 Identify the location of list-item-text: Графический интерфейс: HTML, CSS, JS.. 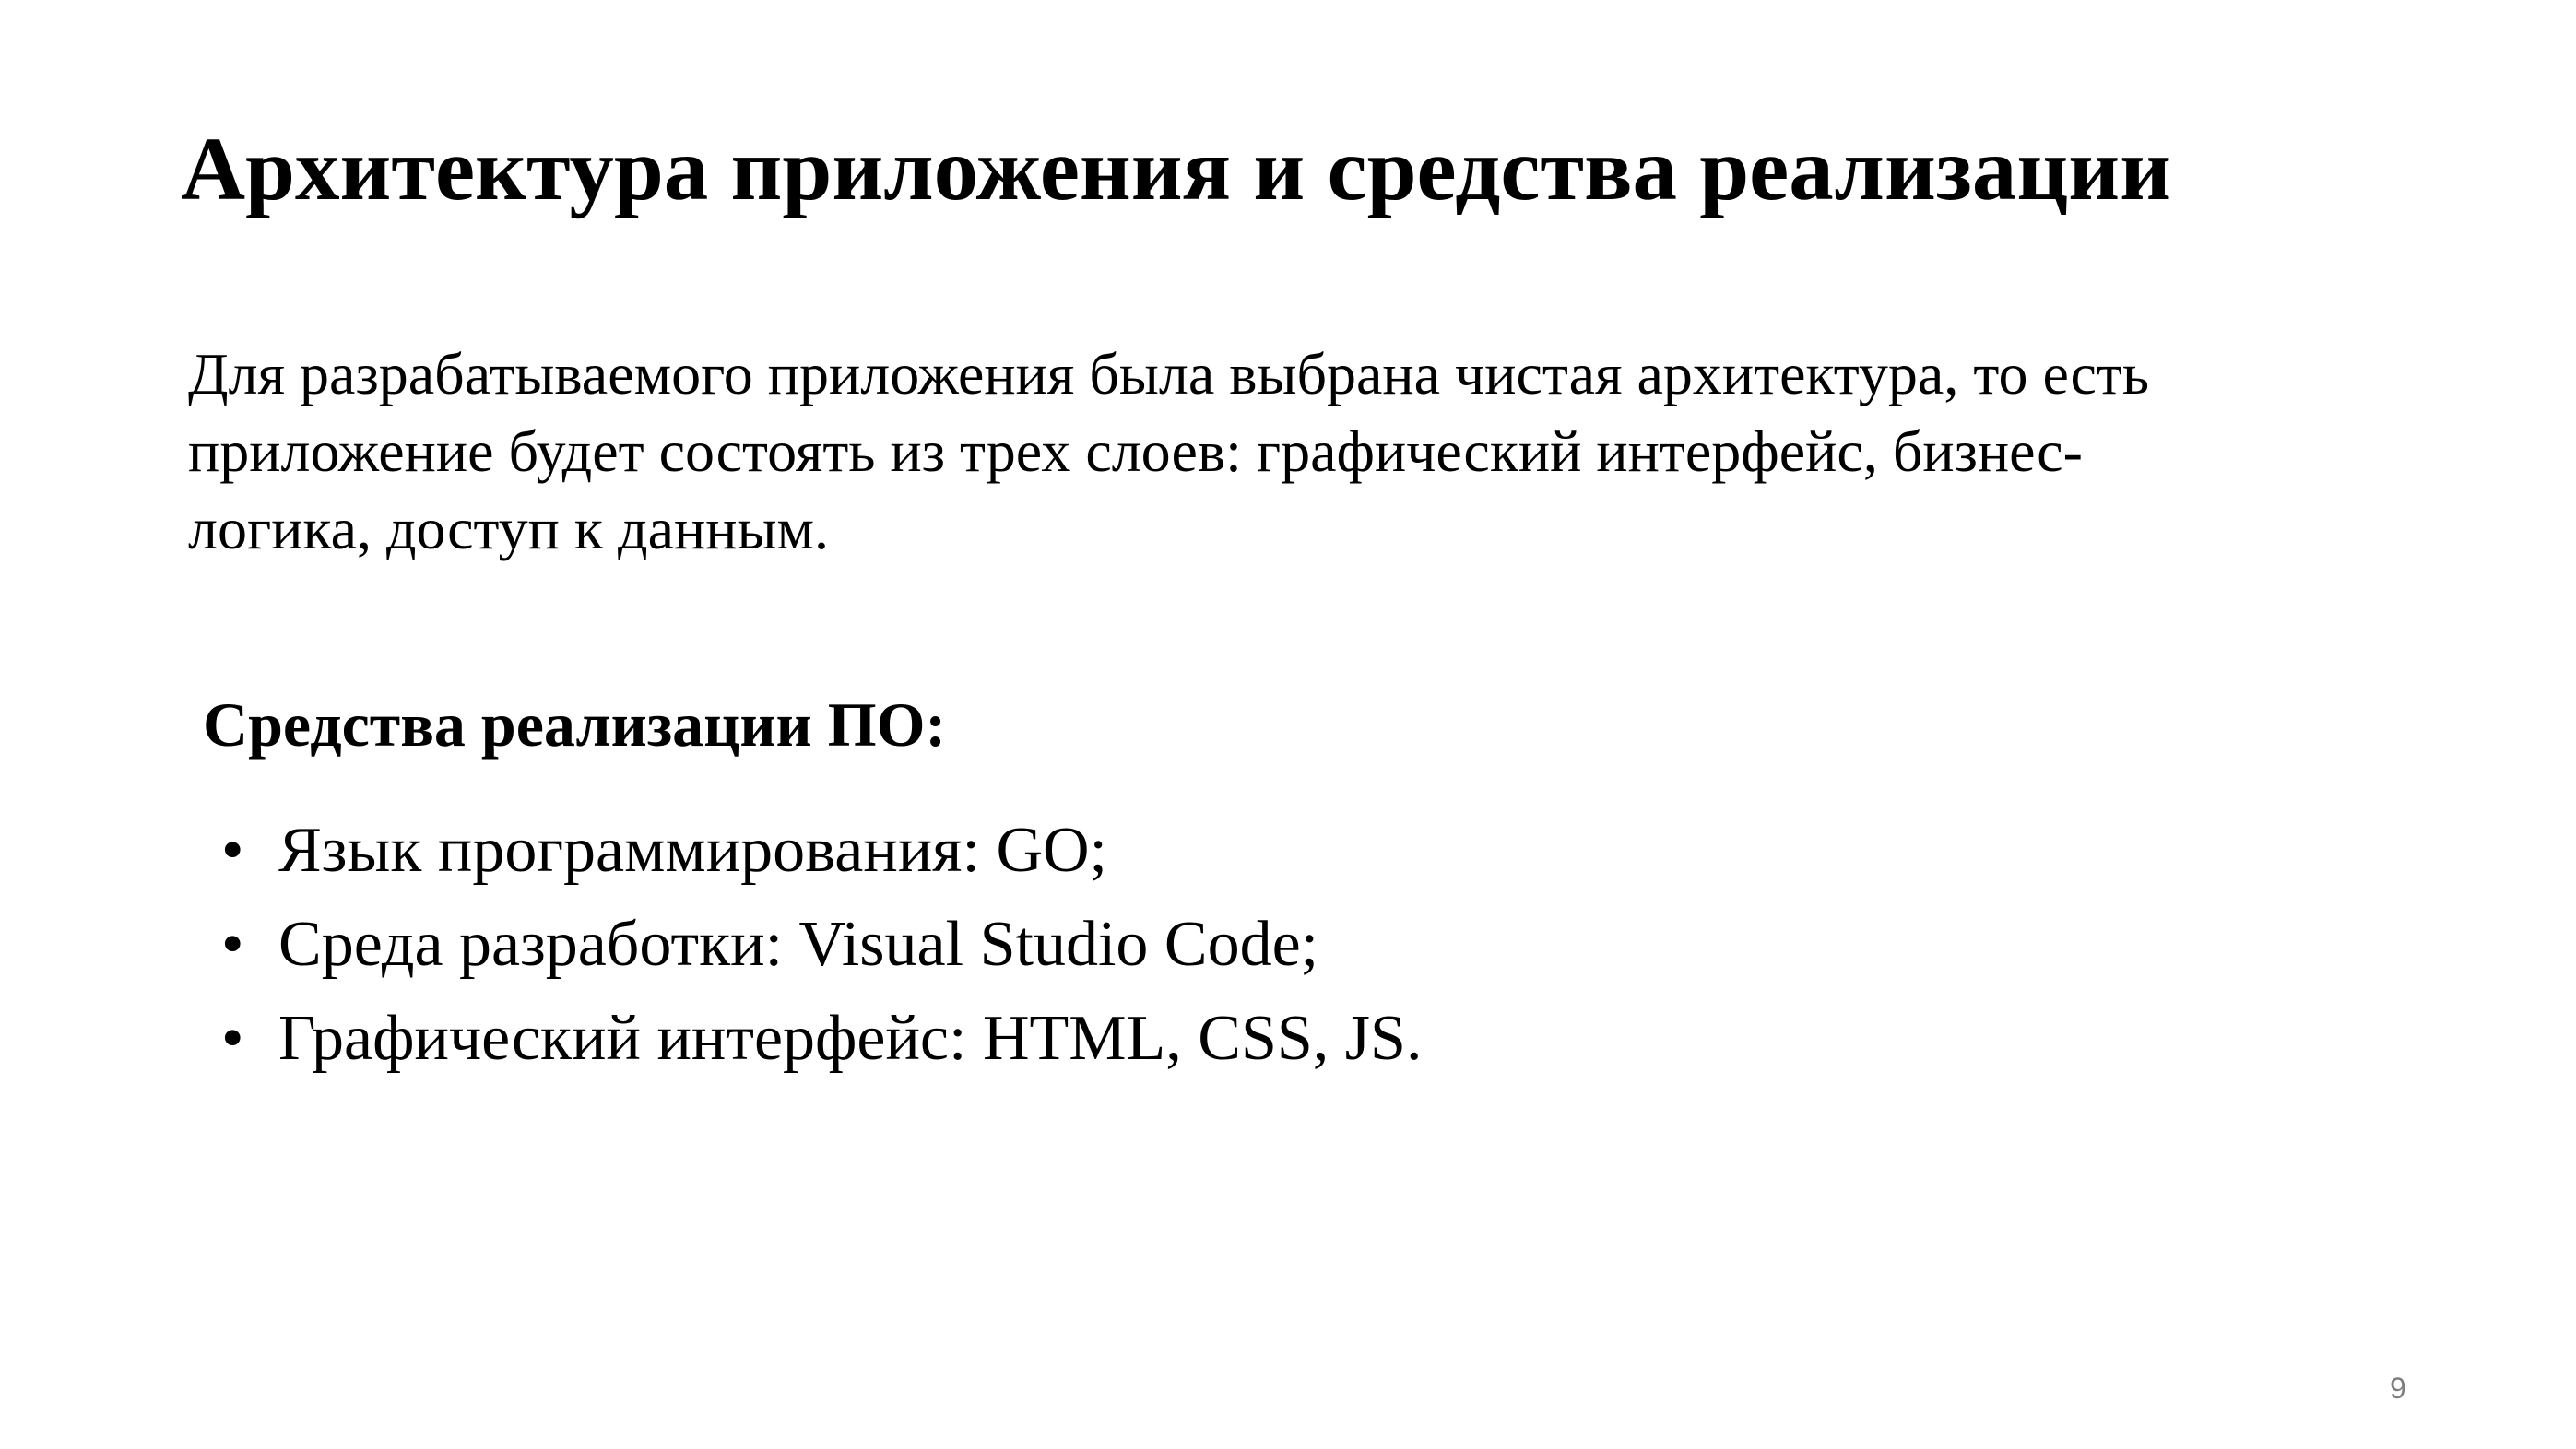
(850, 1038).